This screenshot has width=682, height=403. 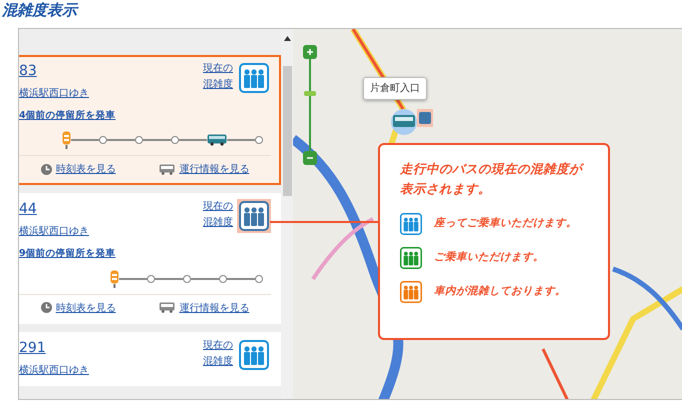 What do you see at coordinates (150, 359) in the screenshot?
I see `bus-card: 291 横浜駅西口ゆき 現在の 混雑度` at bounding box center [150, 359].